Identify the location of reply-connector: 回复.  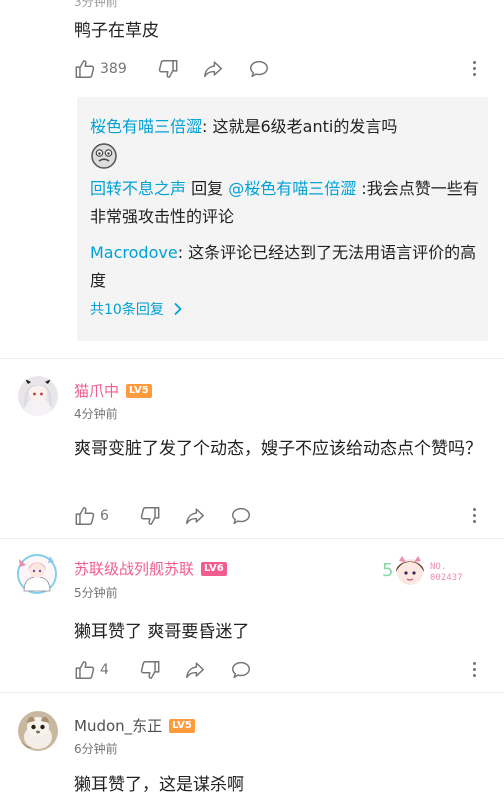
(207, 188).